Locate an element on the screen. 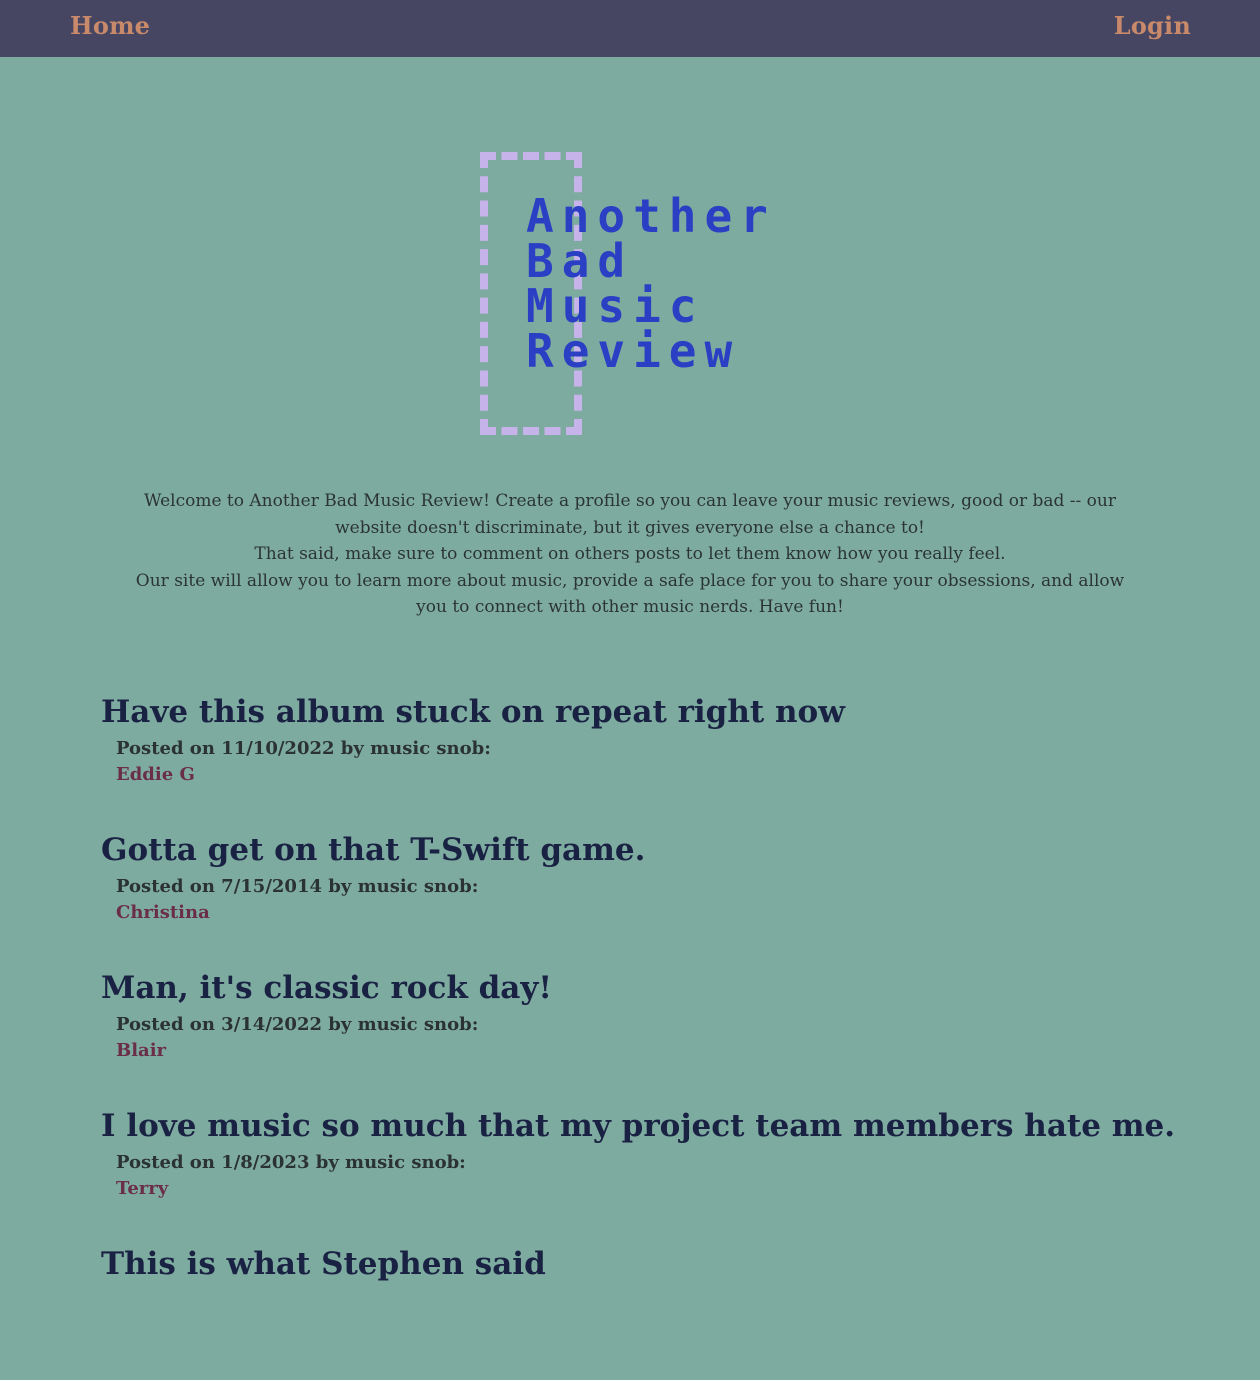 This screenshot has height=1380, width=1260. post-meta: Posted on 7/15/2014 by music snob: is located at coordinates (297, 886).